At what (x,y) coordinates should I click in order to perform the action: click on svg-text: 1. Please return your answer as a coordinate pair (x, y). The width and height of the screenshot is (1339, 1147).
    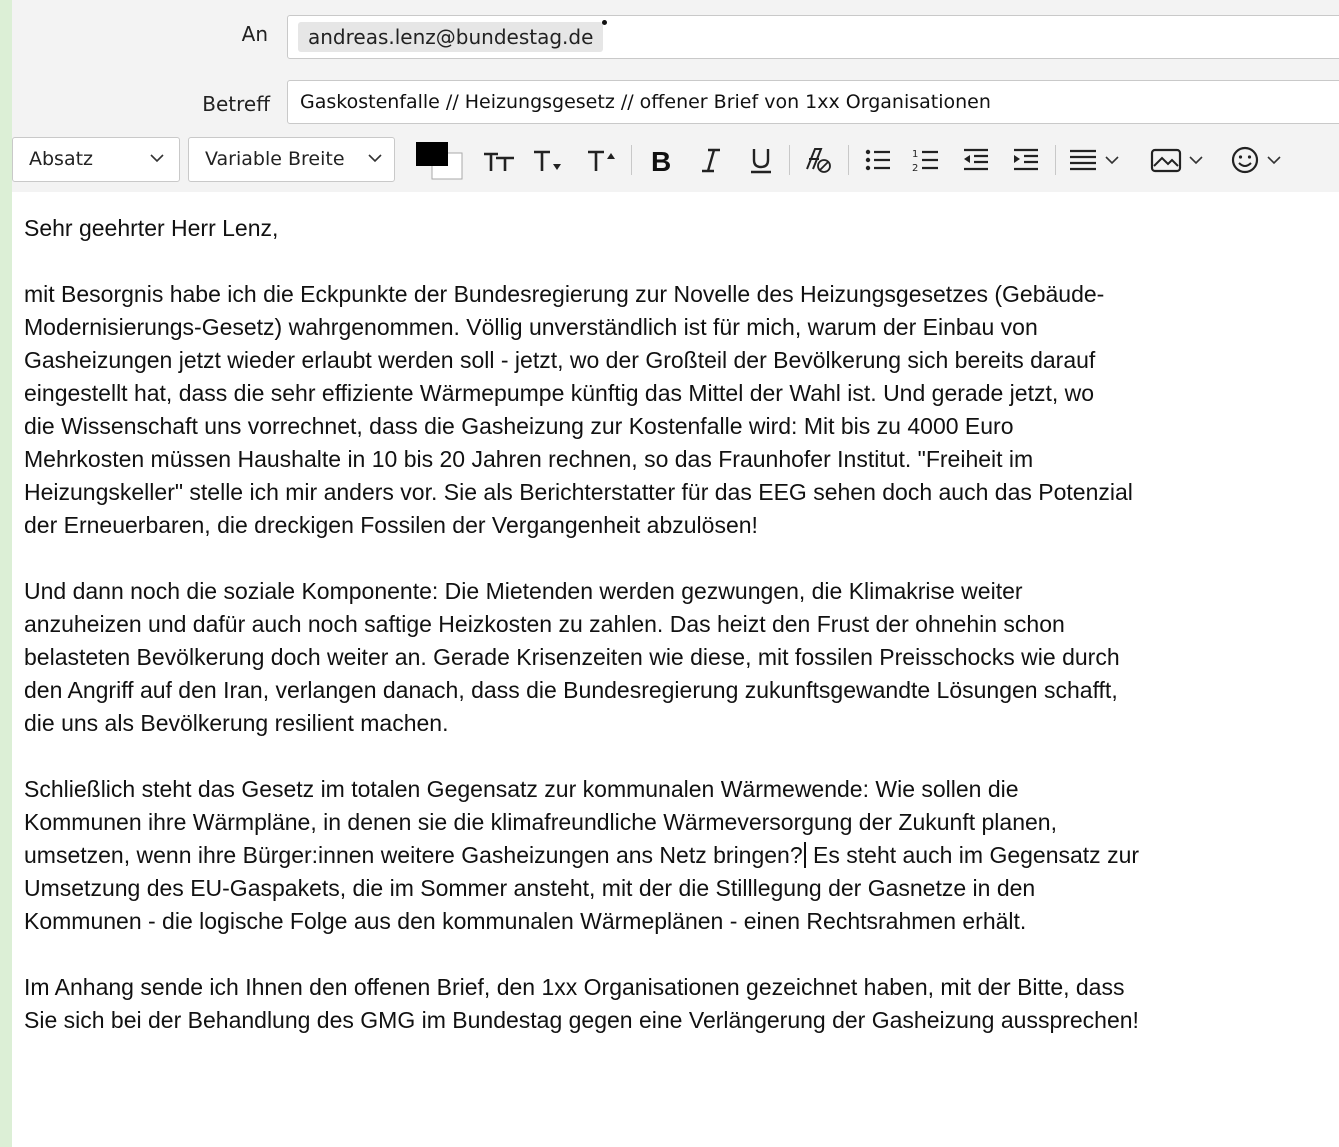
    Looking at the image, I should click on (915, 154).